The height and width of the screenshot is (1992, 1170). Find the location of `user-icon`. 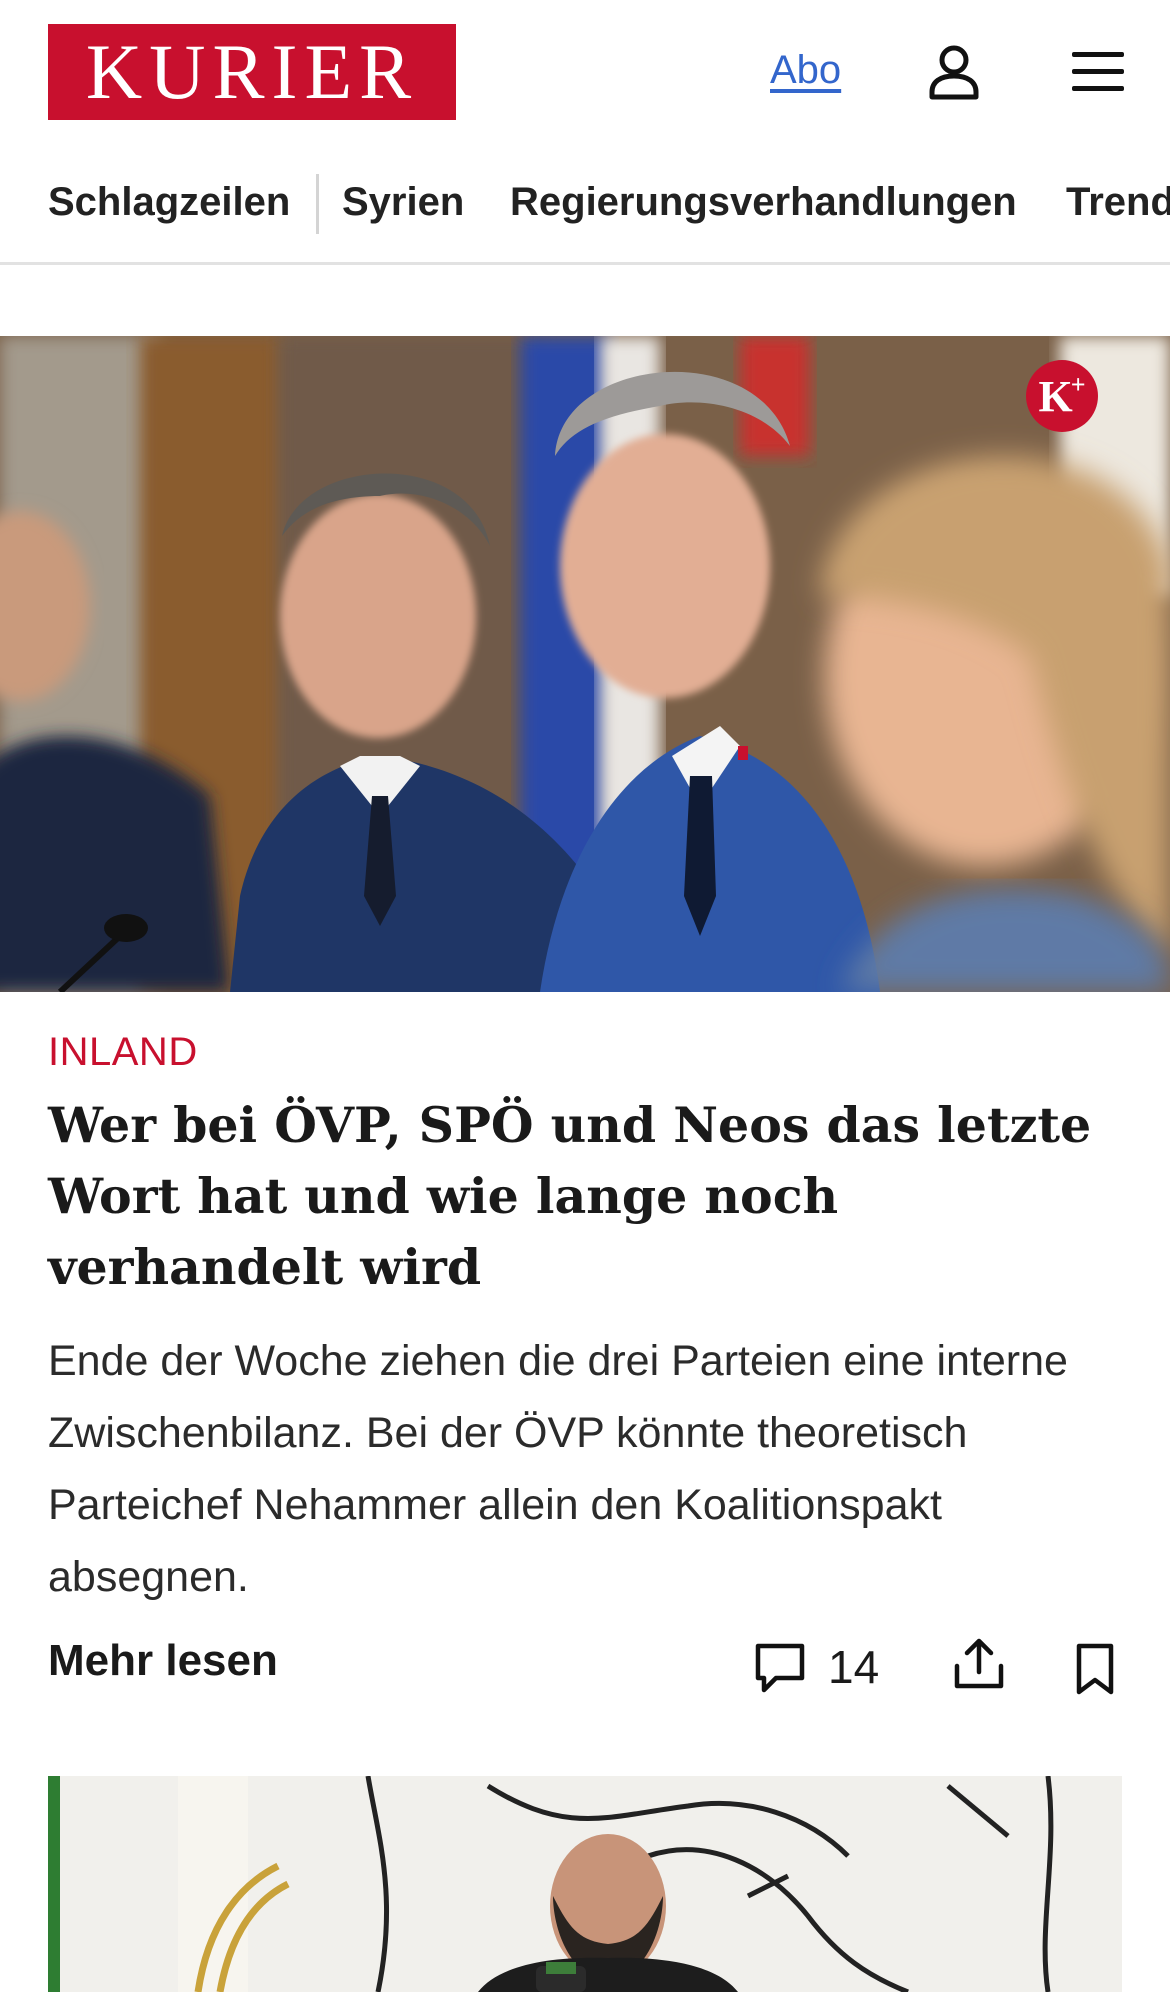

user-icon is located at coordinates (954, 72).